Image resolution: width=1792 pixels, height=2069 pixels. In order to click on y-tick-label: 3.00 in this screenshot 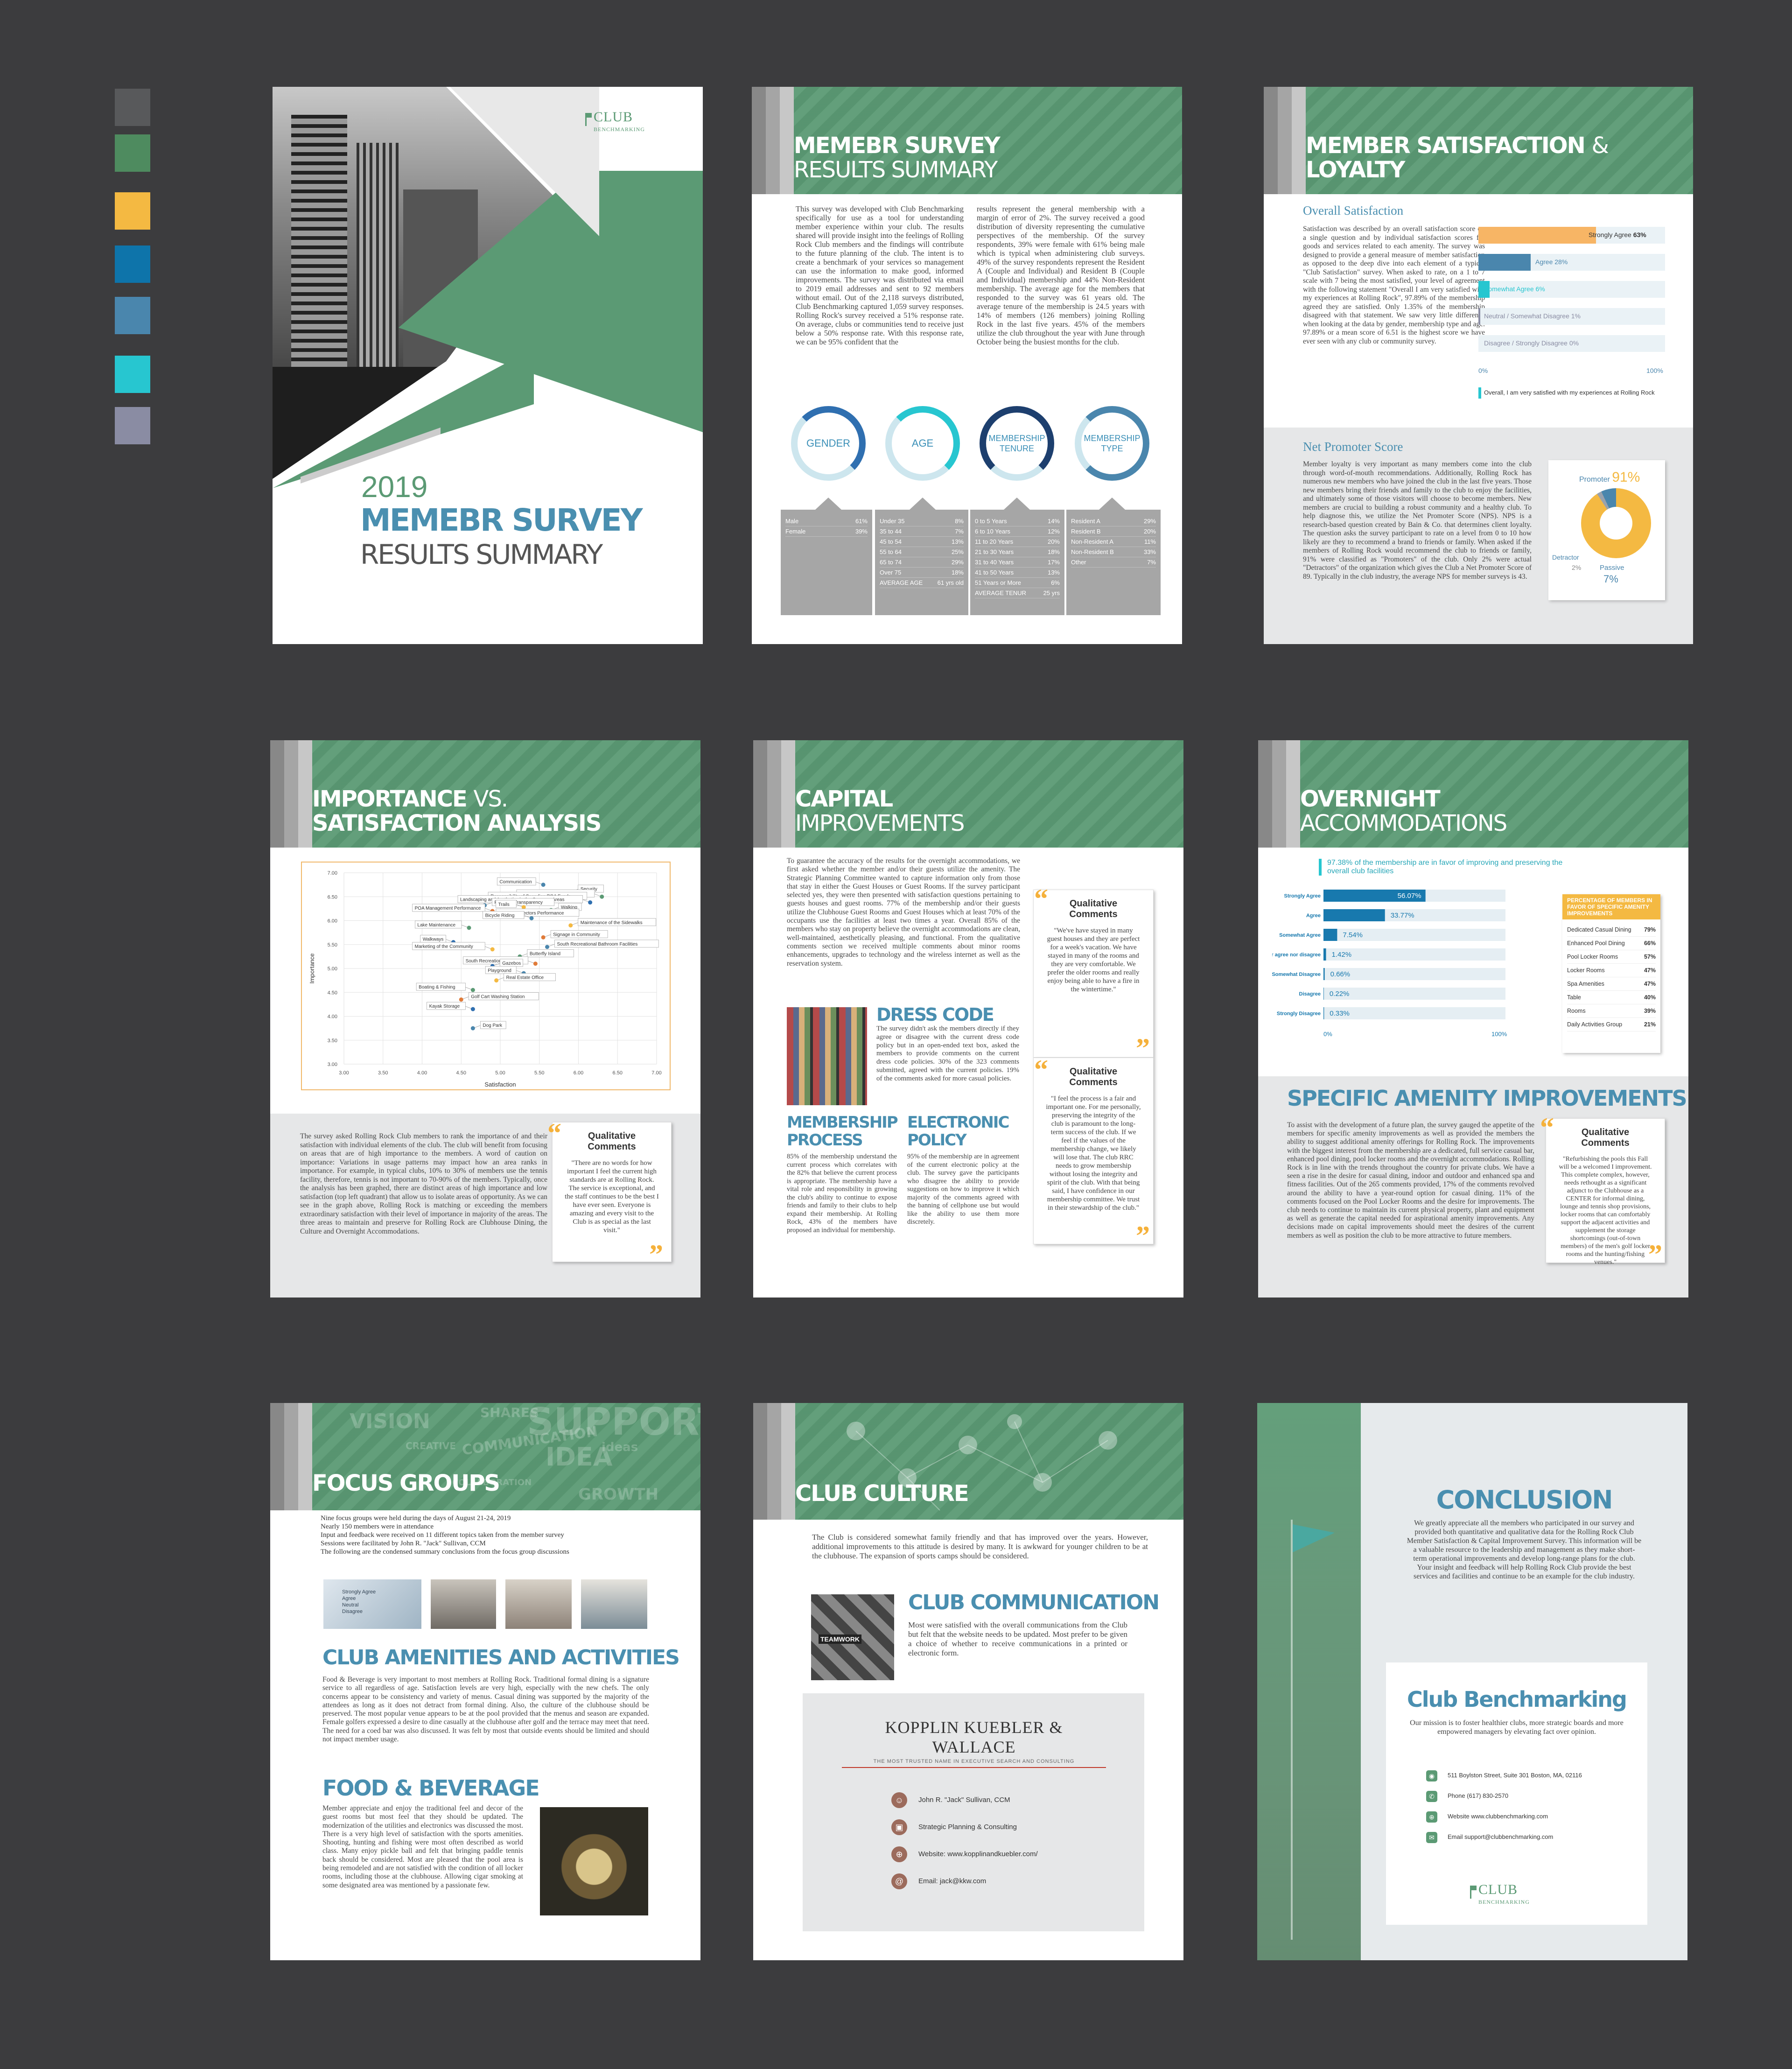, I will do `click(332, 1064)`.